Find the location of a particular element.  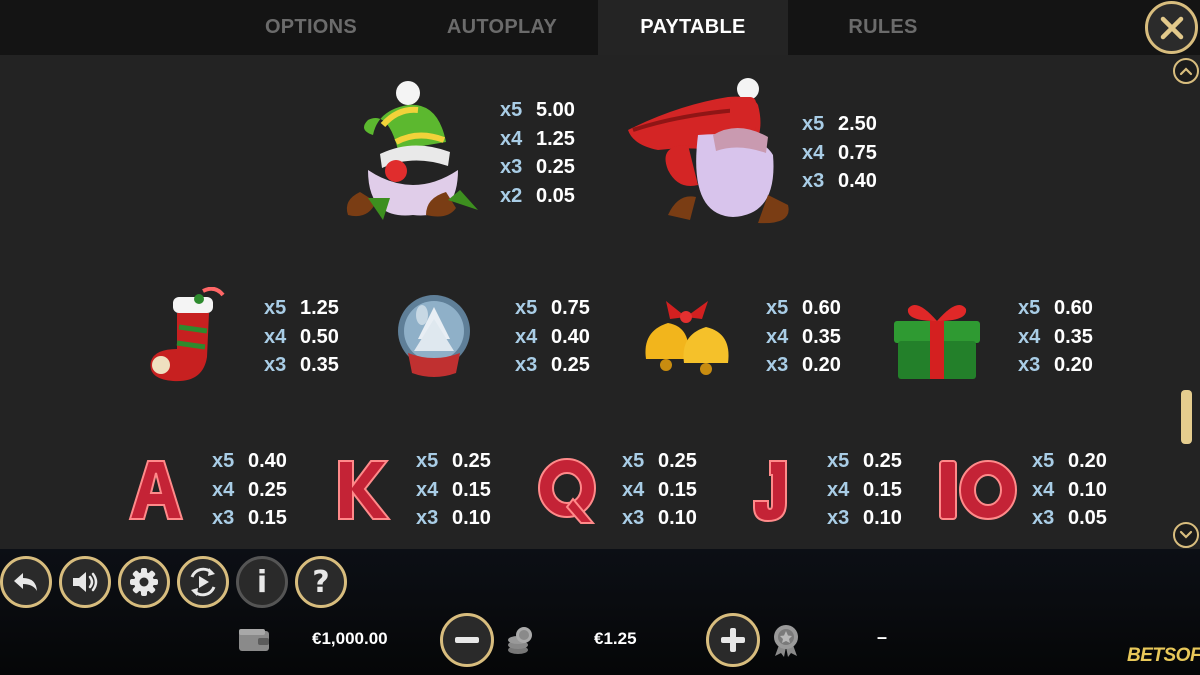

gear-icon is located at coordinates (144, 582).